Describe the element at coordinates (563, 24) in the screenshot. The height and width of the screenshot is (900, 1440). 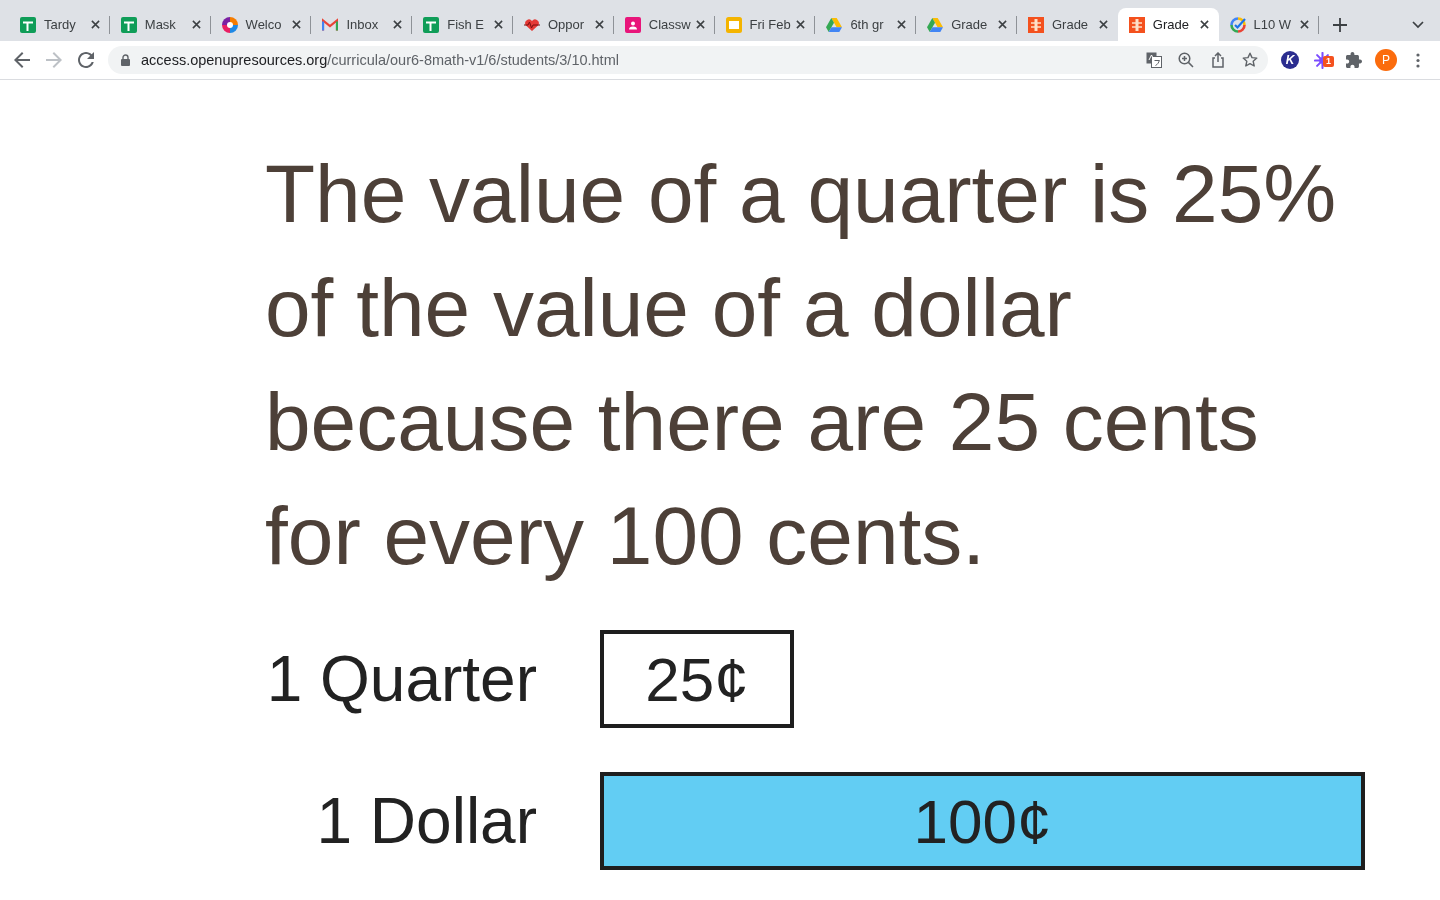
I see `browser-tab: Oppor` at that location.